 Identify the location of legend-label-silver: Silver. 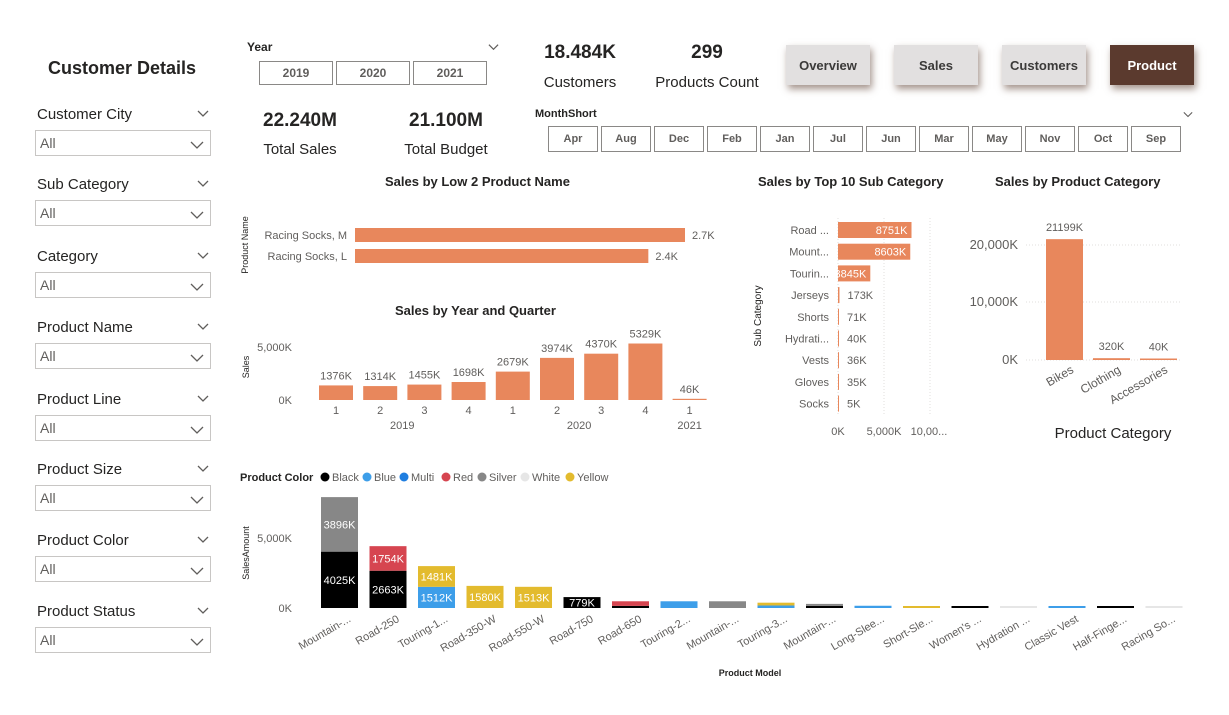
(503, 478).